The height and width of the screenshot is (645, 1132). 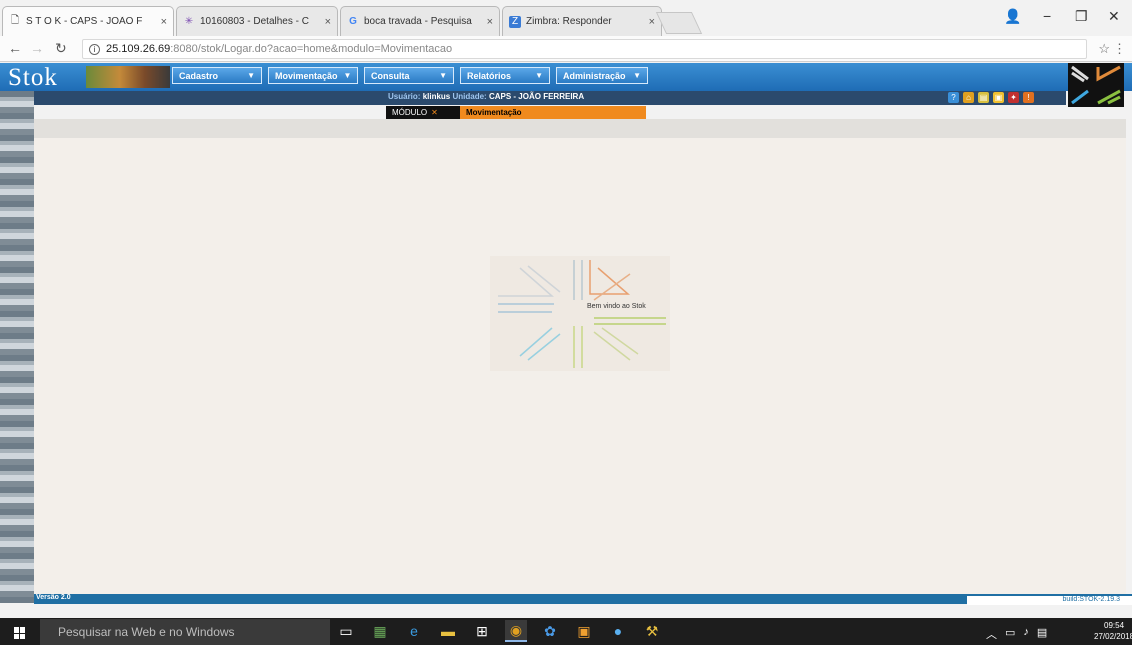 I want to click on tab-label: 10160803 - Detalhes - C, so click(x=254, y=21).